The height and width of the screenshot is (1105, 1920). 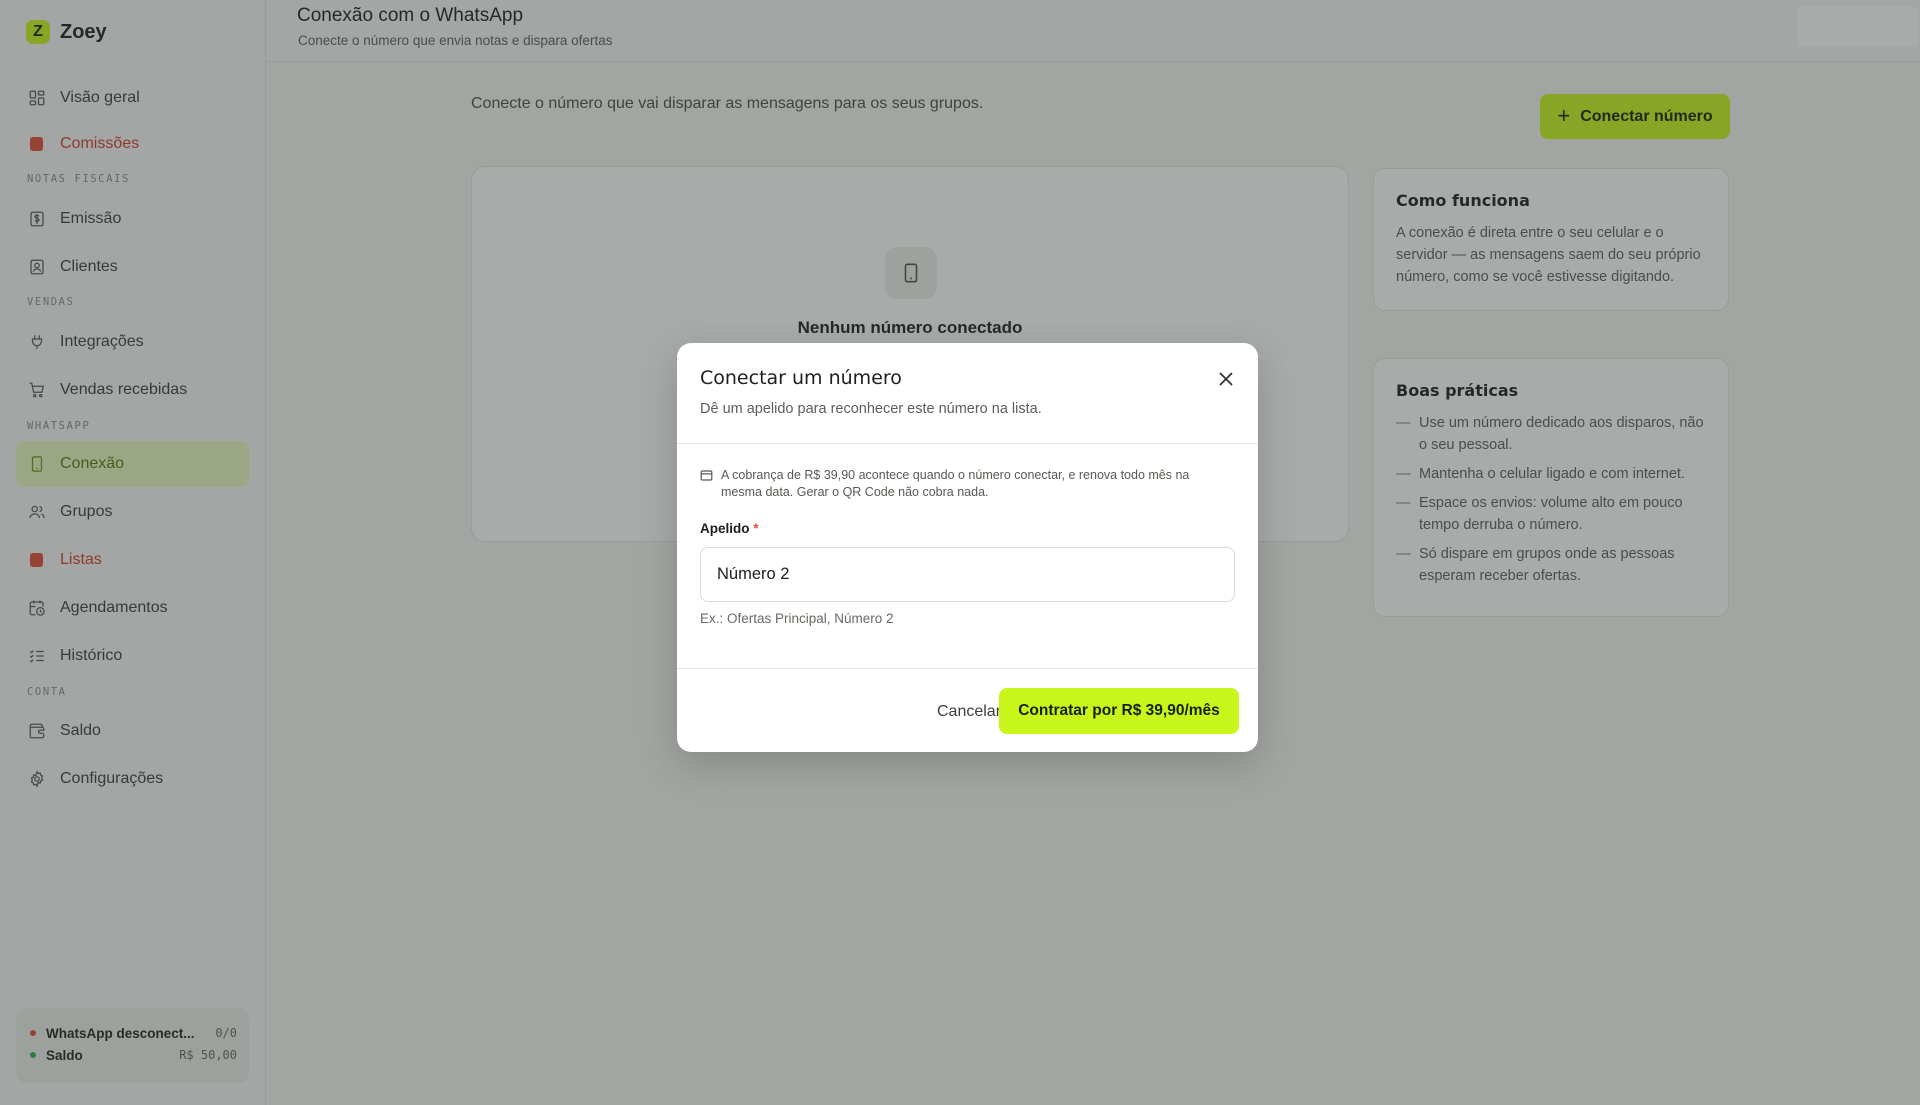 I want to click on nickname-input, so click(x=967, y=574).